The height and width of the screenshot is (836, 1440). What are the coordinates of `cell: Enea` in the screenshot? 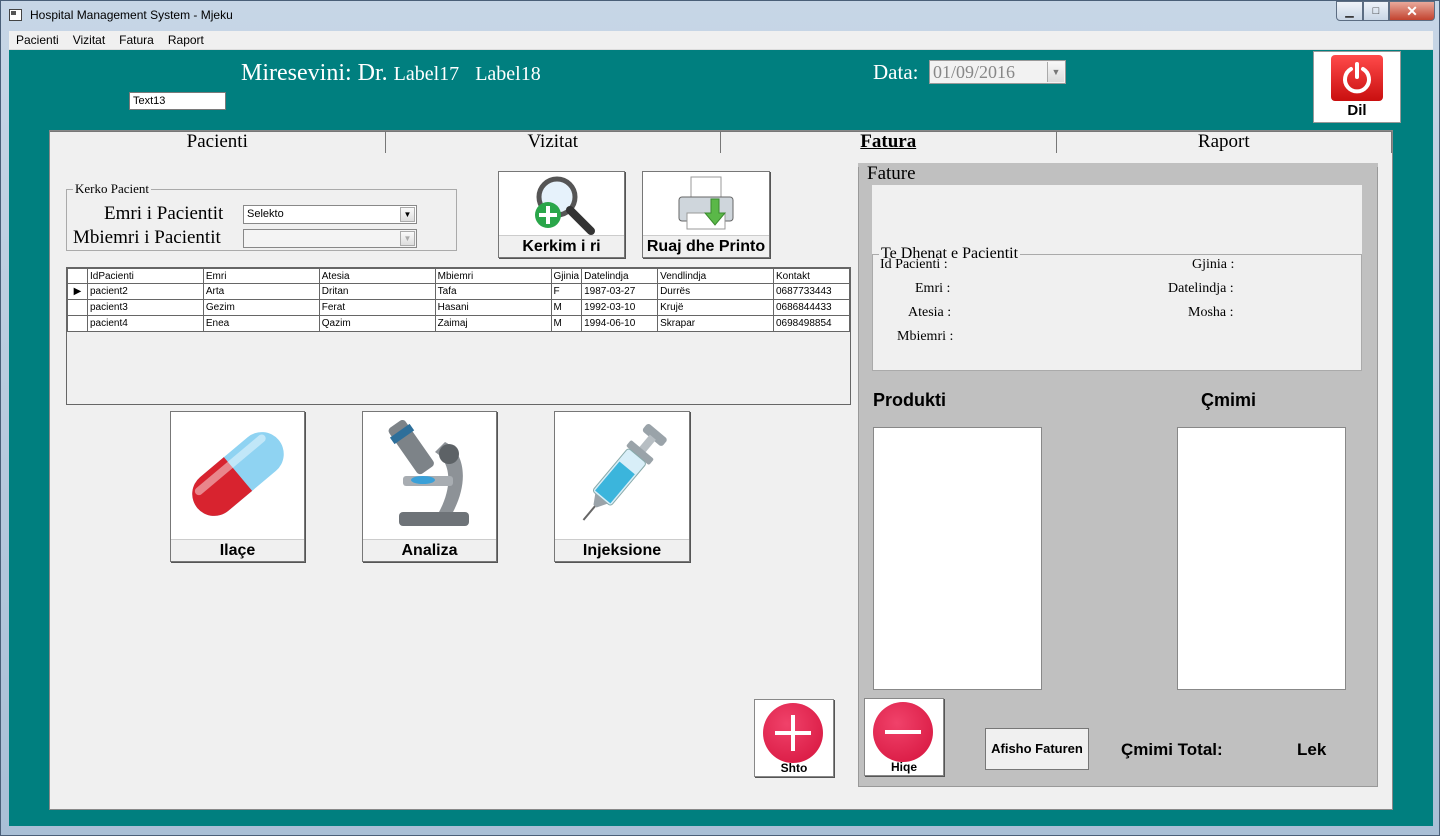 It's located at (261, 323).